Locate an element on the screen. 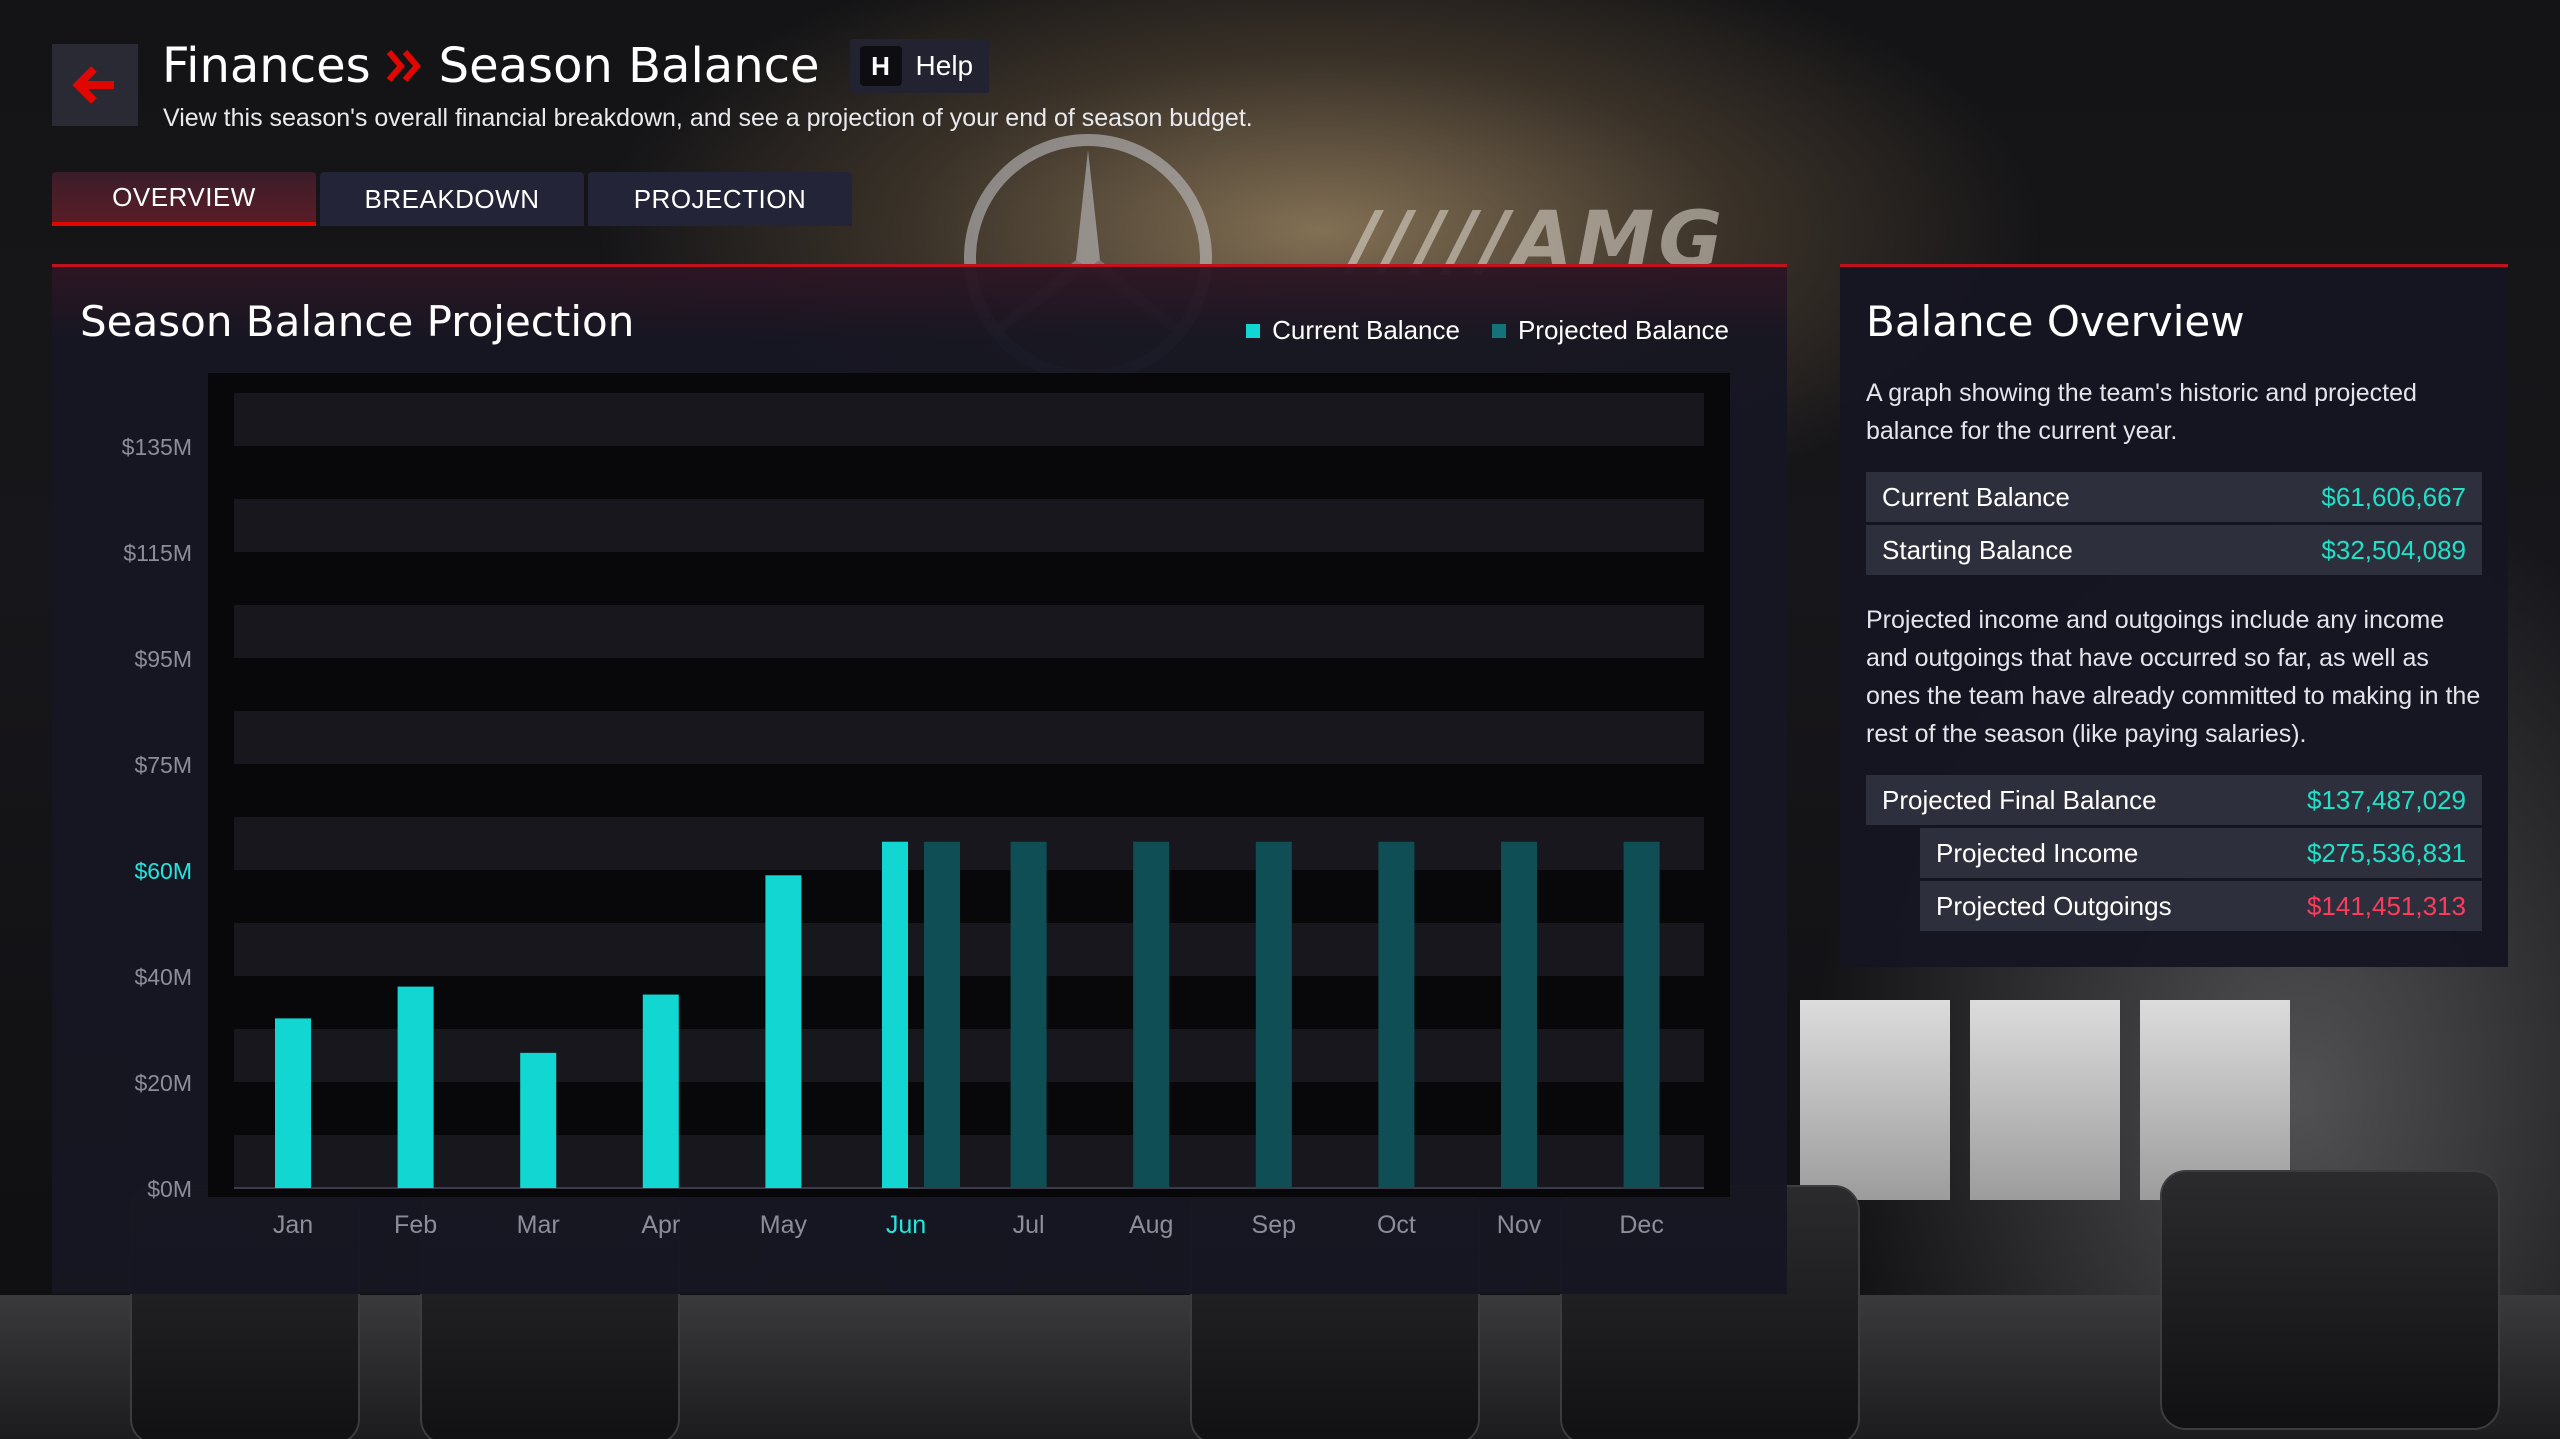 This screenshot has width=2560, height=1439. bar-projected-sep is located at coordinates (1273, 1014).